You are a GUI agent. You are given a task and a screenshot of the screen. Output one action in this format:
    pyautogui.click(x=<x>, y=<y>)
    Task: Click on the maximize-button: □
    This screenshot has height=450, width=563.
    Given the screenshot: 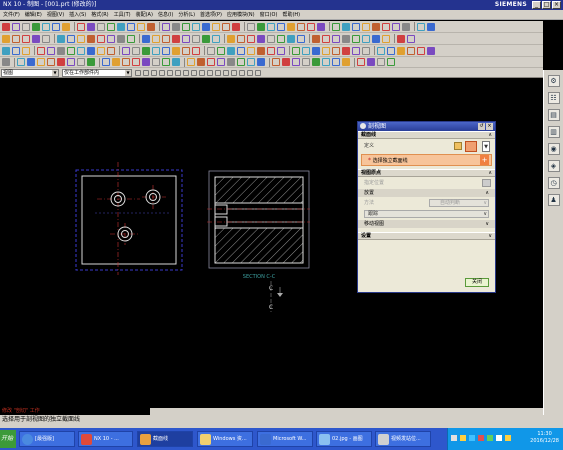 What is the action you would take?
    pyautogui.click(x=546, y=5)
    